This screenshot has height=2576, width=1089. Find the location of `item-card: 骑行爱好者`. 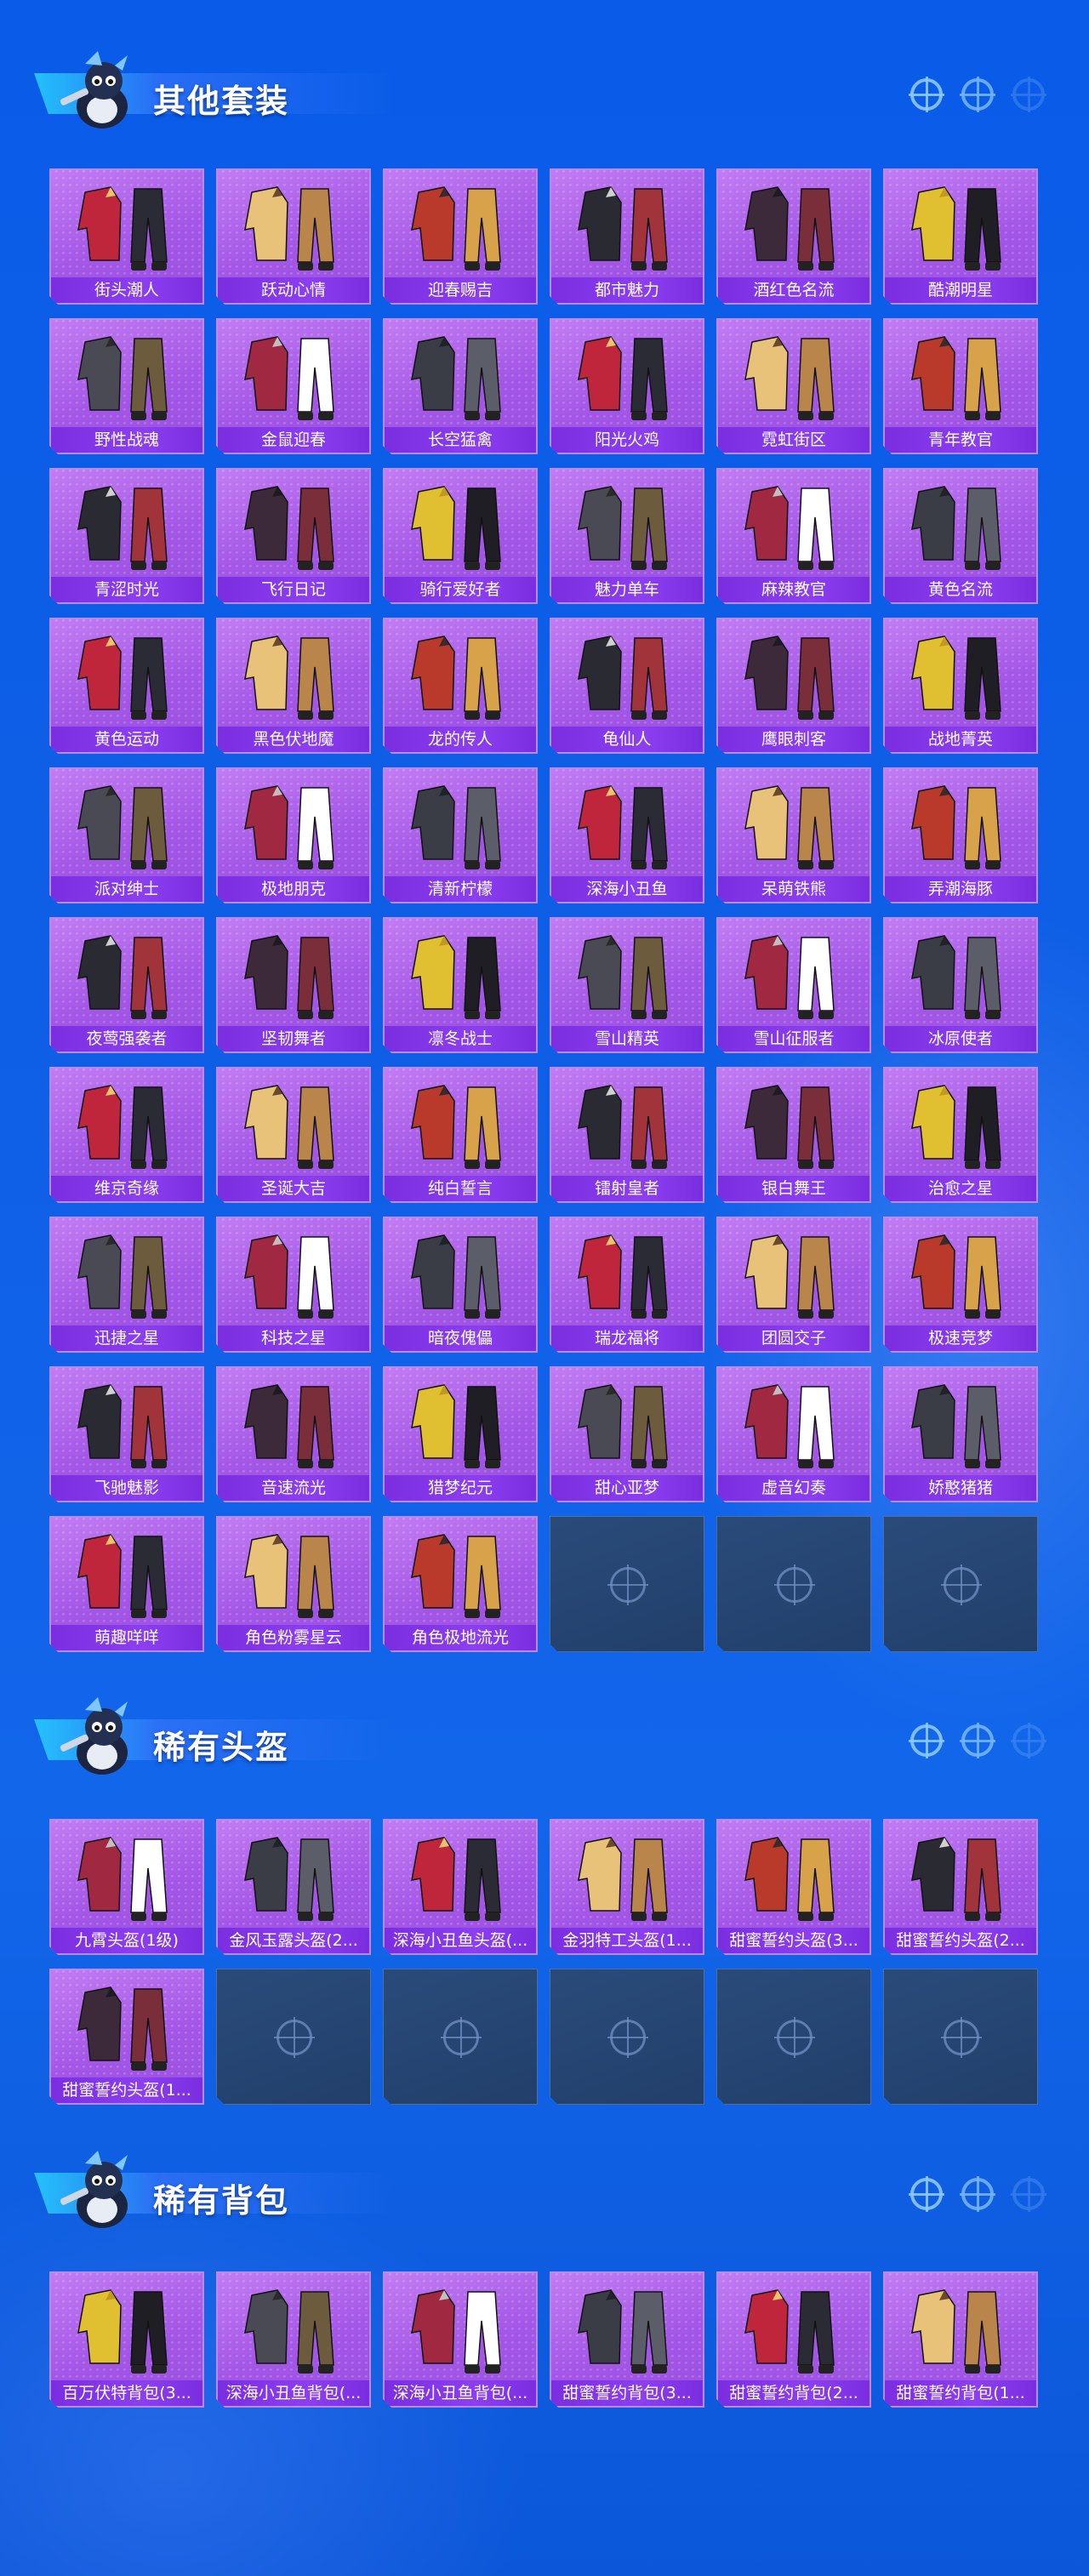

item-card: 骑行爱好者 is located at coordinates (461, 536).